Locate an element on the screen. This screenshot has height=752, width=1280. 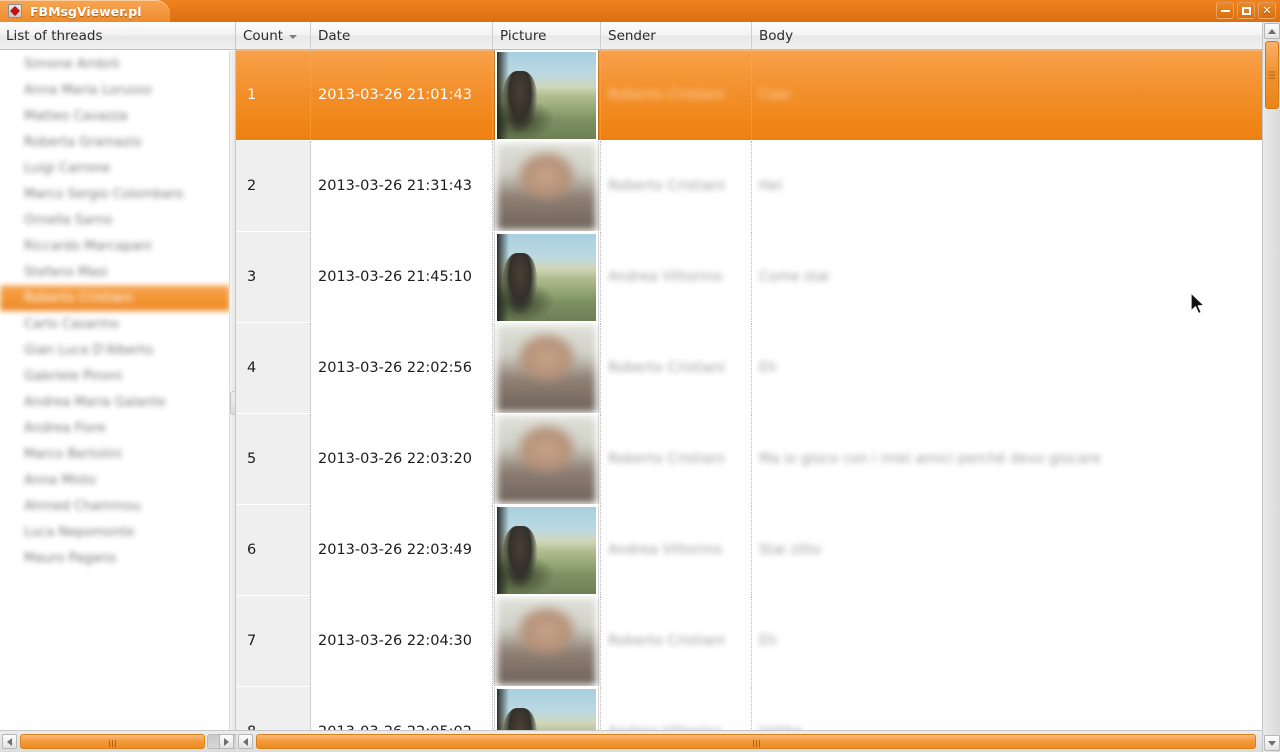
cell-date-text: 2013-03-26 21:31:43 is located at coordinates (395, 186).